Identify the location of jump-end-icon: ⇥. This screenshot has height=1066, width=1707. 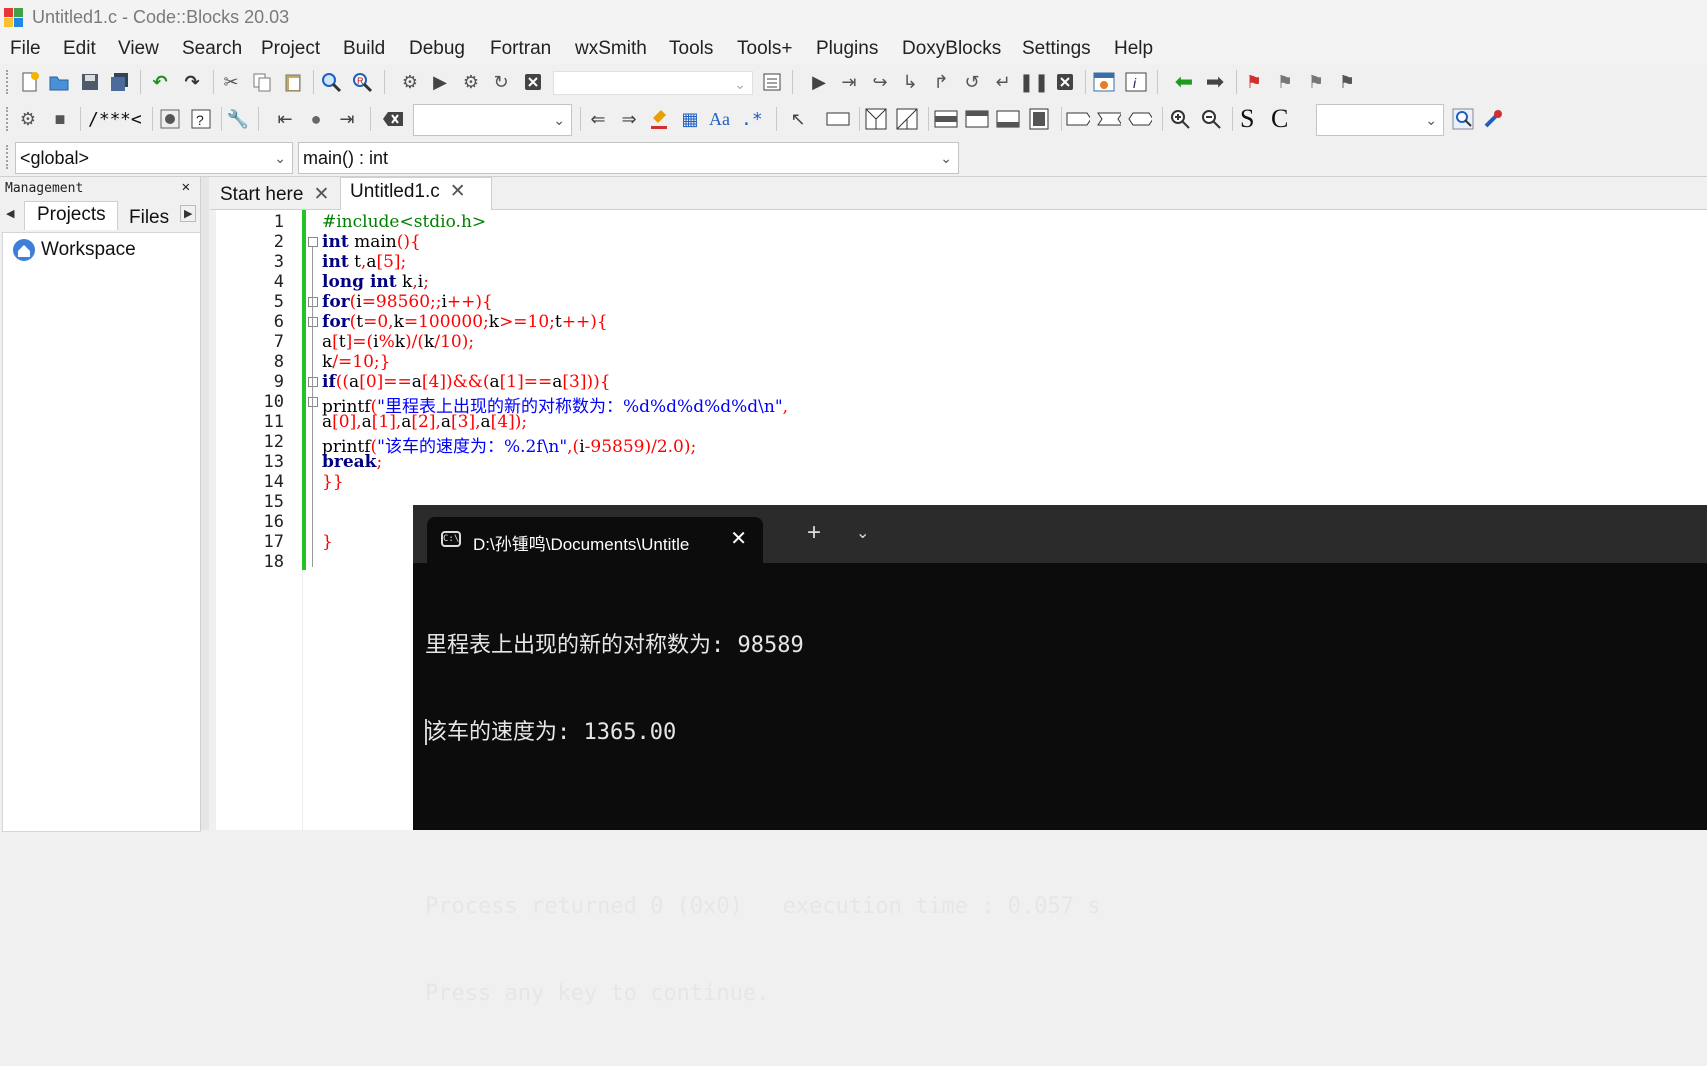
(347, 119).